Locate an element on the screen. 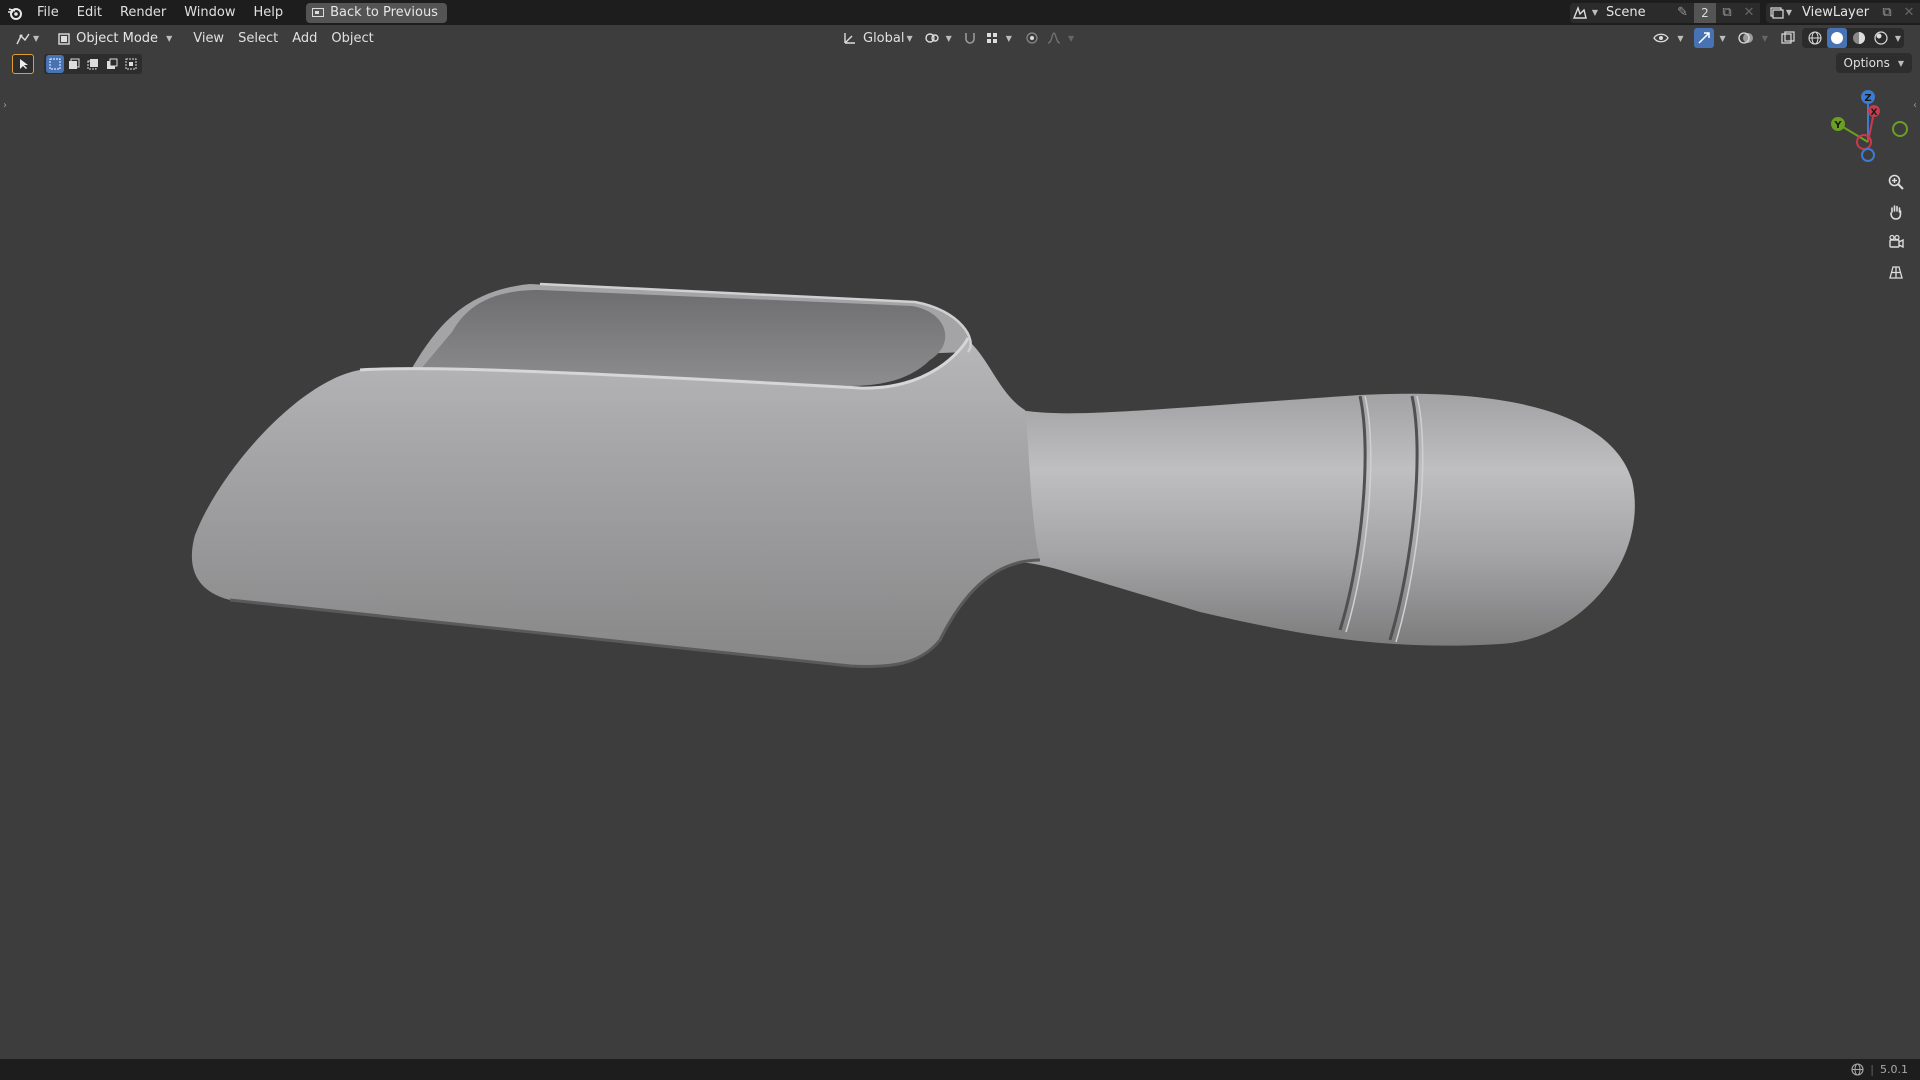 Image resolution: width=1920 pixels, height=1080 pixels. view-layer-name: ViewLayer is located at coordinates (1836, 12).